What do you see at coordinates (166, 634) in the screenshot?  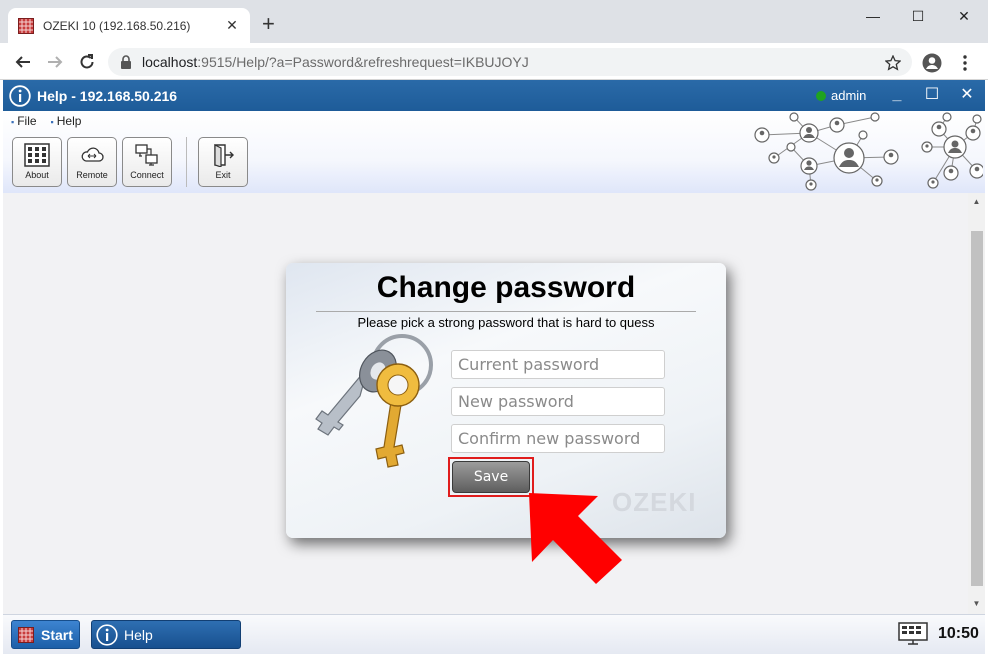 I see `taskbar-help-item: Help` at bounding box center [166, 634].